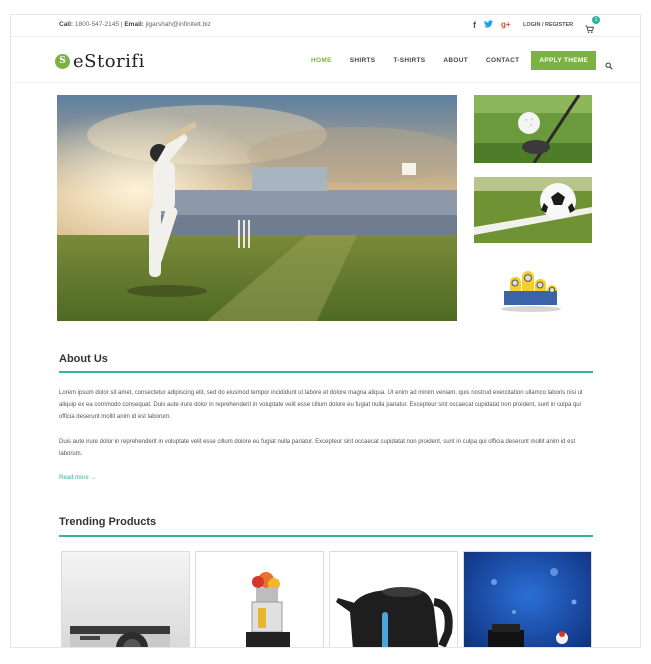 The width and height of the screenshot is (651, 664). I want to click on nav-item-t-shirts: T-SHIRTS, so click(409, 60).